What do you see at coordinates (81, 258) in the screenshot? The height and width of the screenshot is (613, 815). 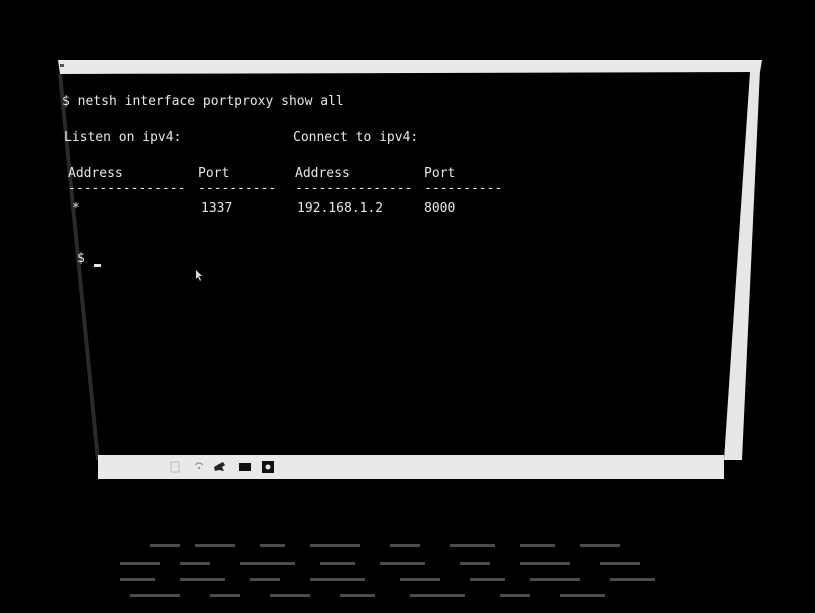 I see `shell-prompt: $` at bounding box center [81, 258].